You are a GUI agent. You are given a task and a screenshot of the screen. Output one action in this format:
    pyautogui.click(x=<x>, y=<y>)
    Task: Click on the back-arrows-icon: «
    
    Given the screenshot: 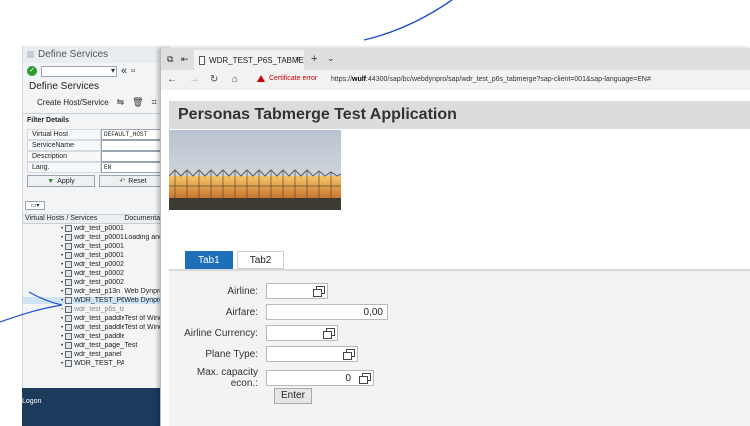 What is the action you would take?
    pyautogui.click(x=124, y=71)
    